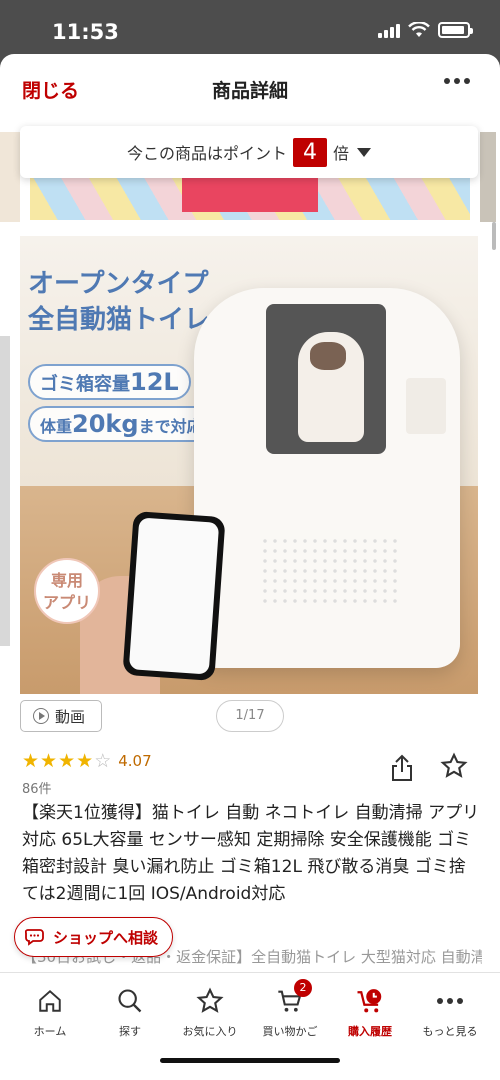 This screenshot has width=500, height=1080. What do you see at coordinates (290, 1009) in the screenshot?
I see `tab-cart: 2 買い物かご` at bounding box center [290, 1009].